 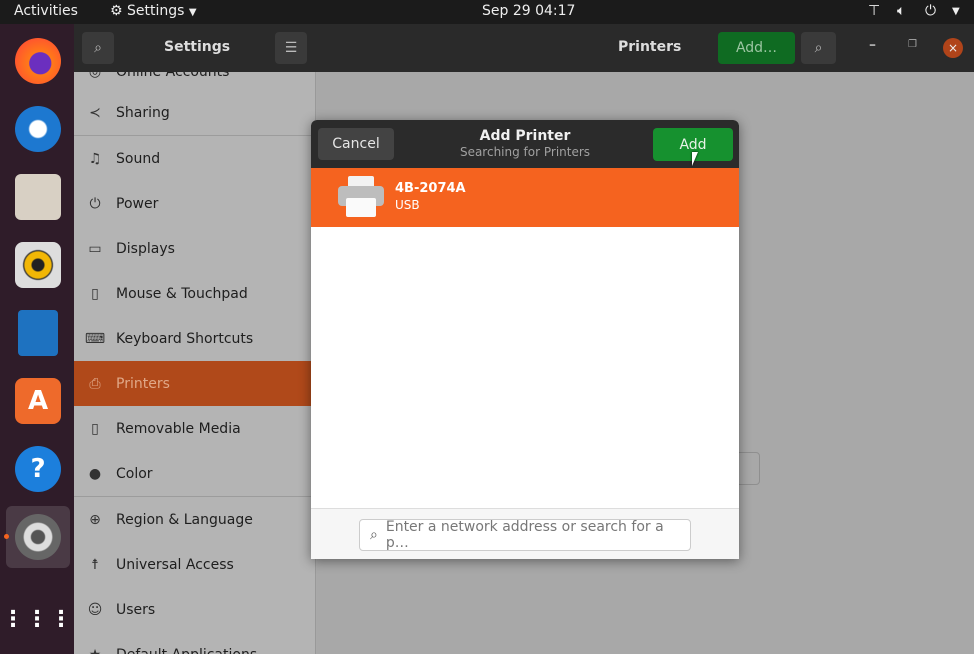 I want to click on star-icon: ★, so click(x=95, y=650).